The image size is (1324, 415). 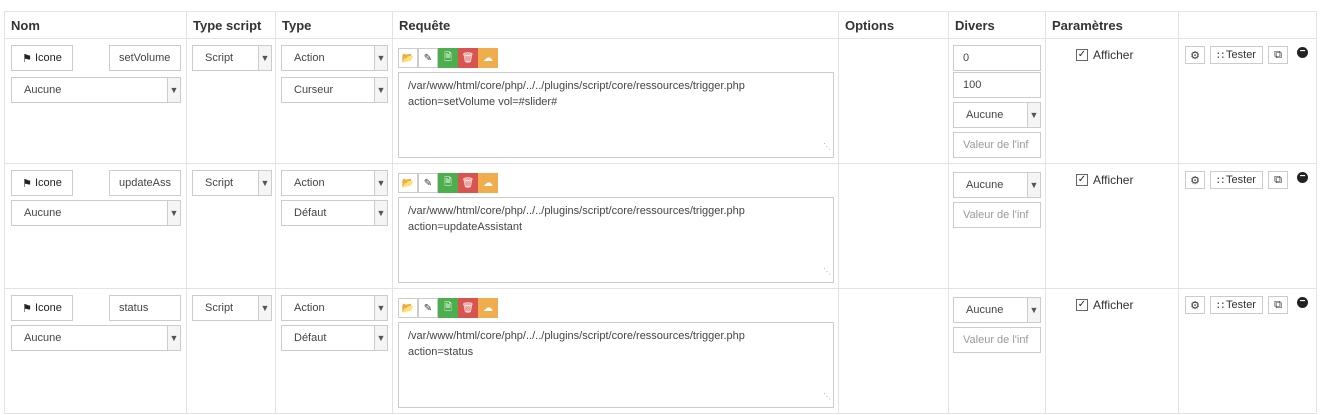 I want to click on object-select-value: Aucune, so click(x=43, y=338).